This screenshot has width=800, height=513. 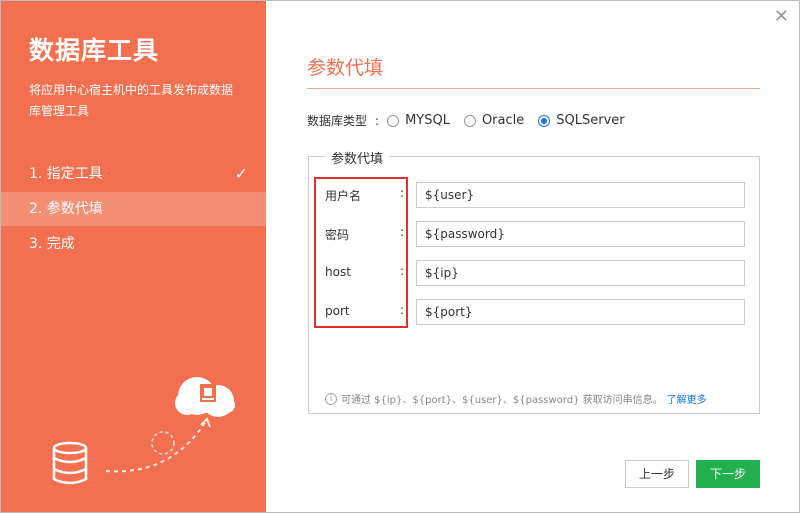 I want to click on host-field, so click(x=580, y=273).